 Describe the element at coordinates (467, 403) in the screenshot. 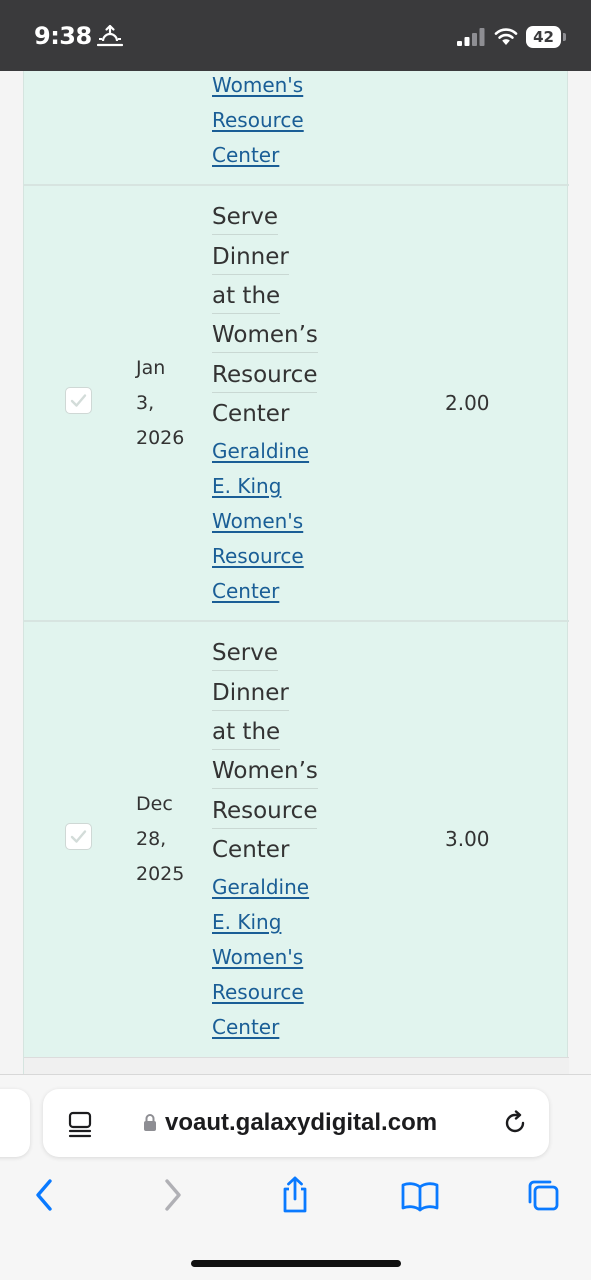

I see `hours-value: 2.00` at that location.